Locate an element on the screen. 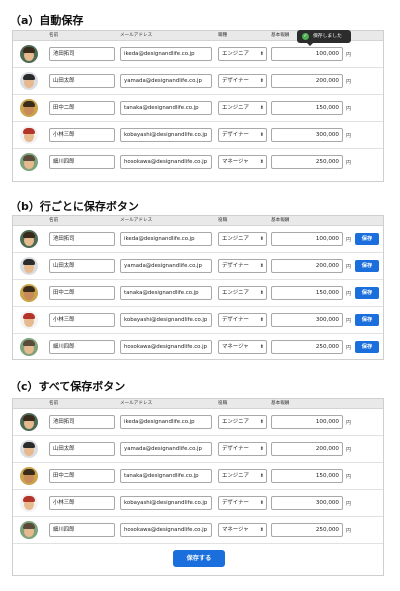 This screenshot has height=591, width=400. header-name: 名前 is located at coordinates (54, 220).